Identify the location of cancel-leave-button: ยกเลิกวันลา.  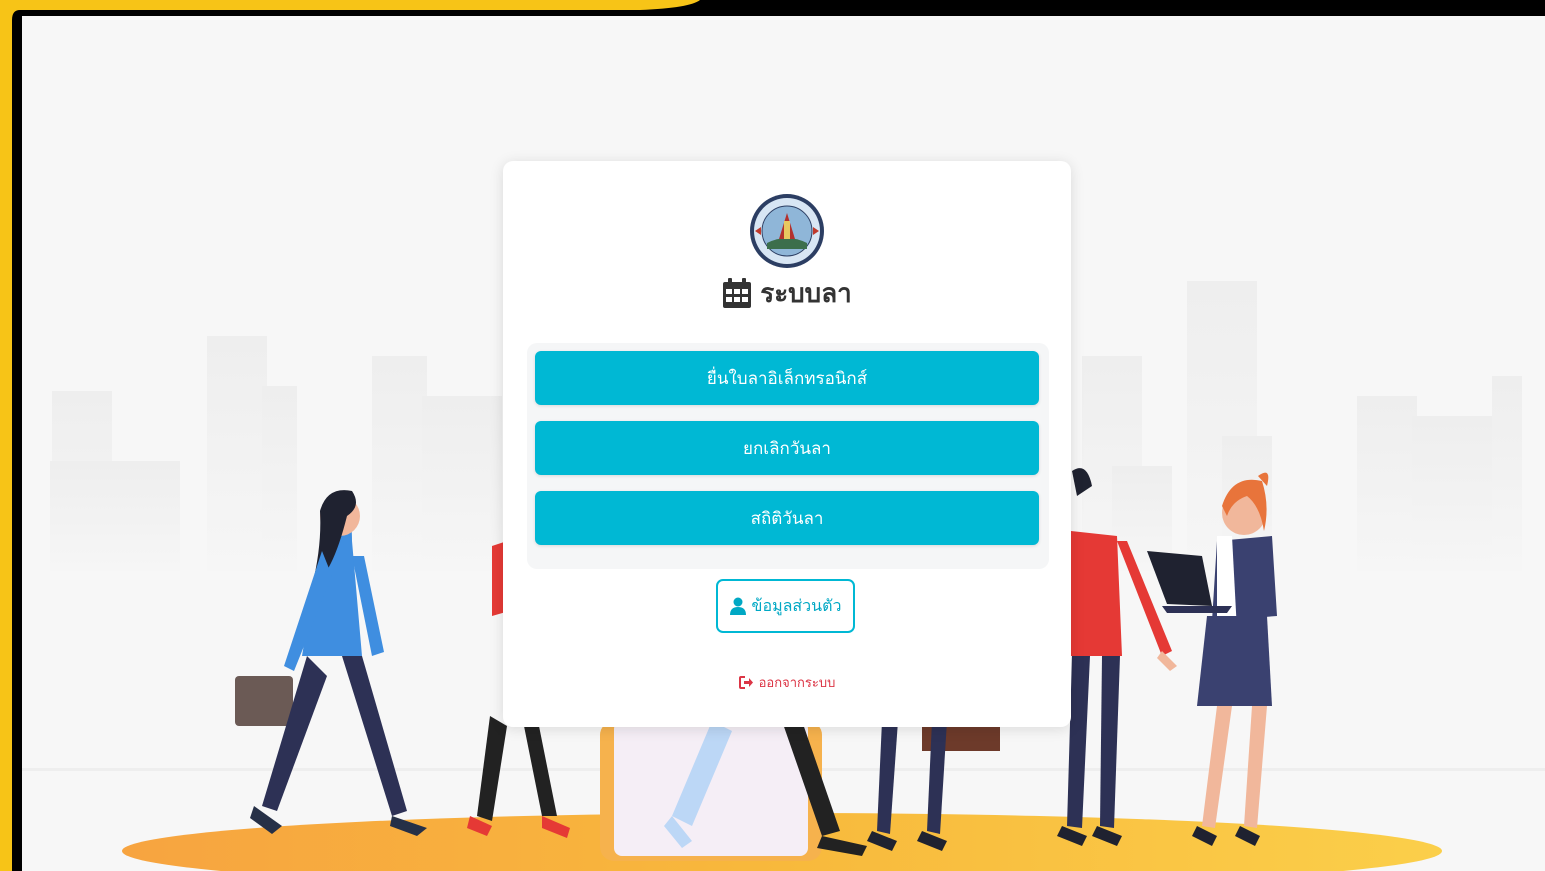
(787, 448).